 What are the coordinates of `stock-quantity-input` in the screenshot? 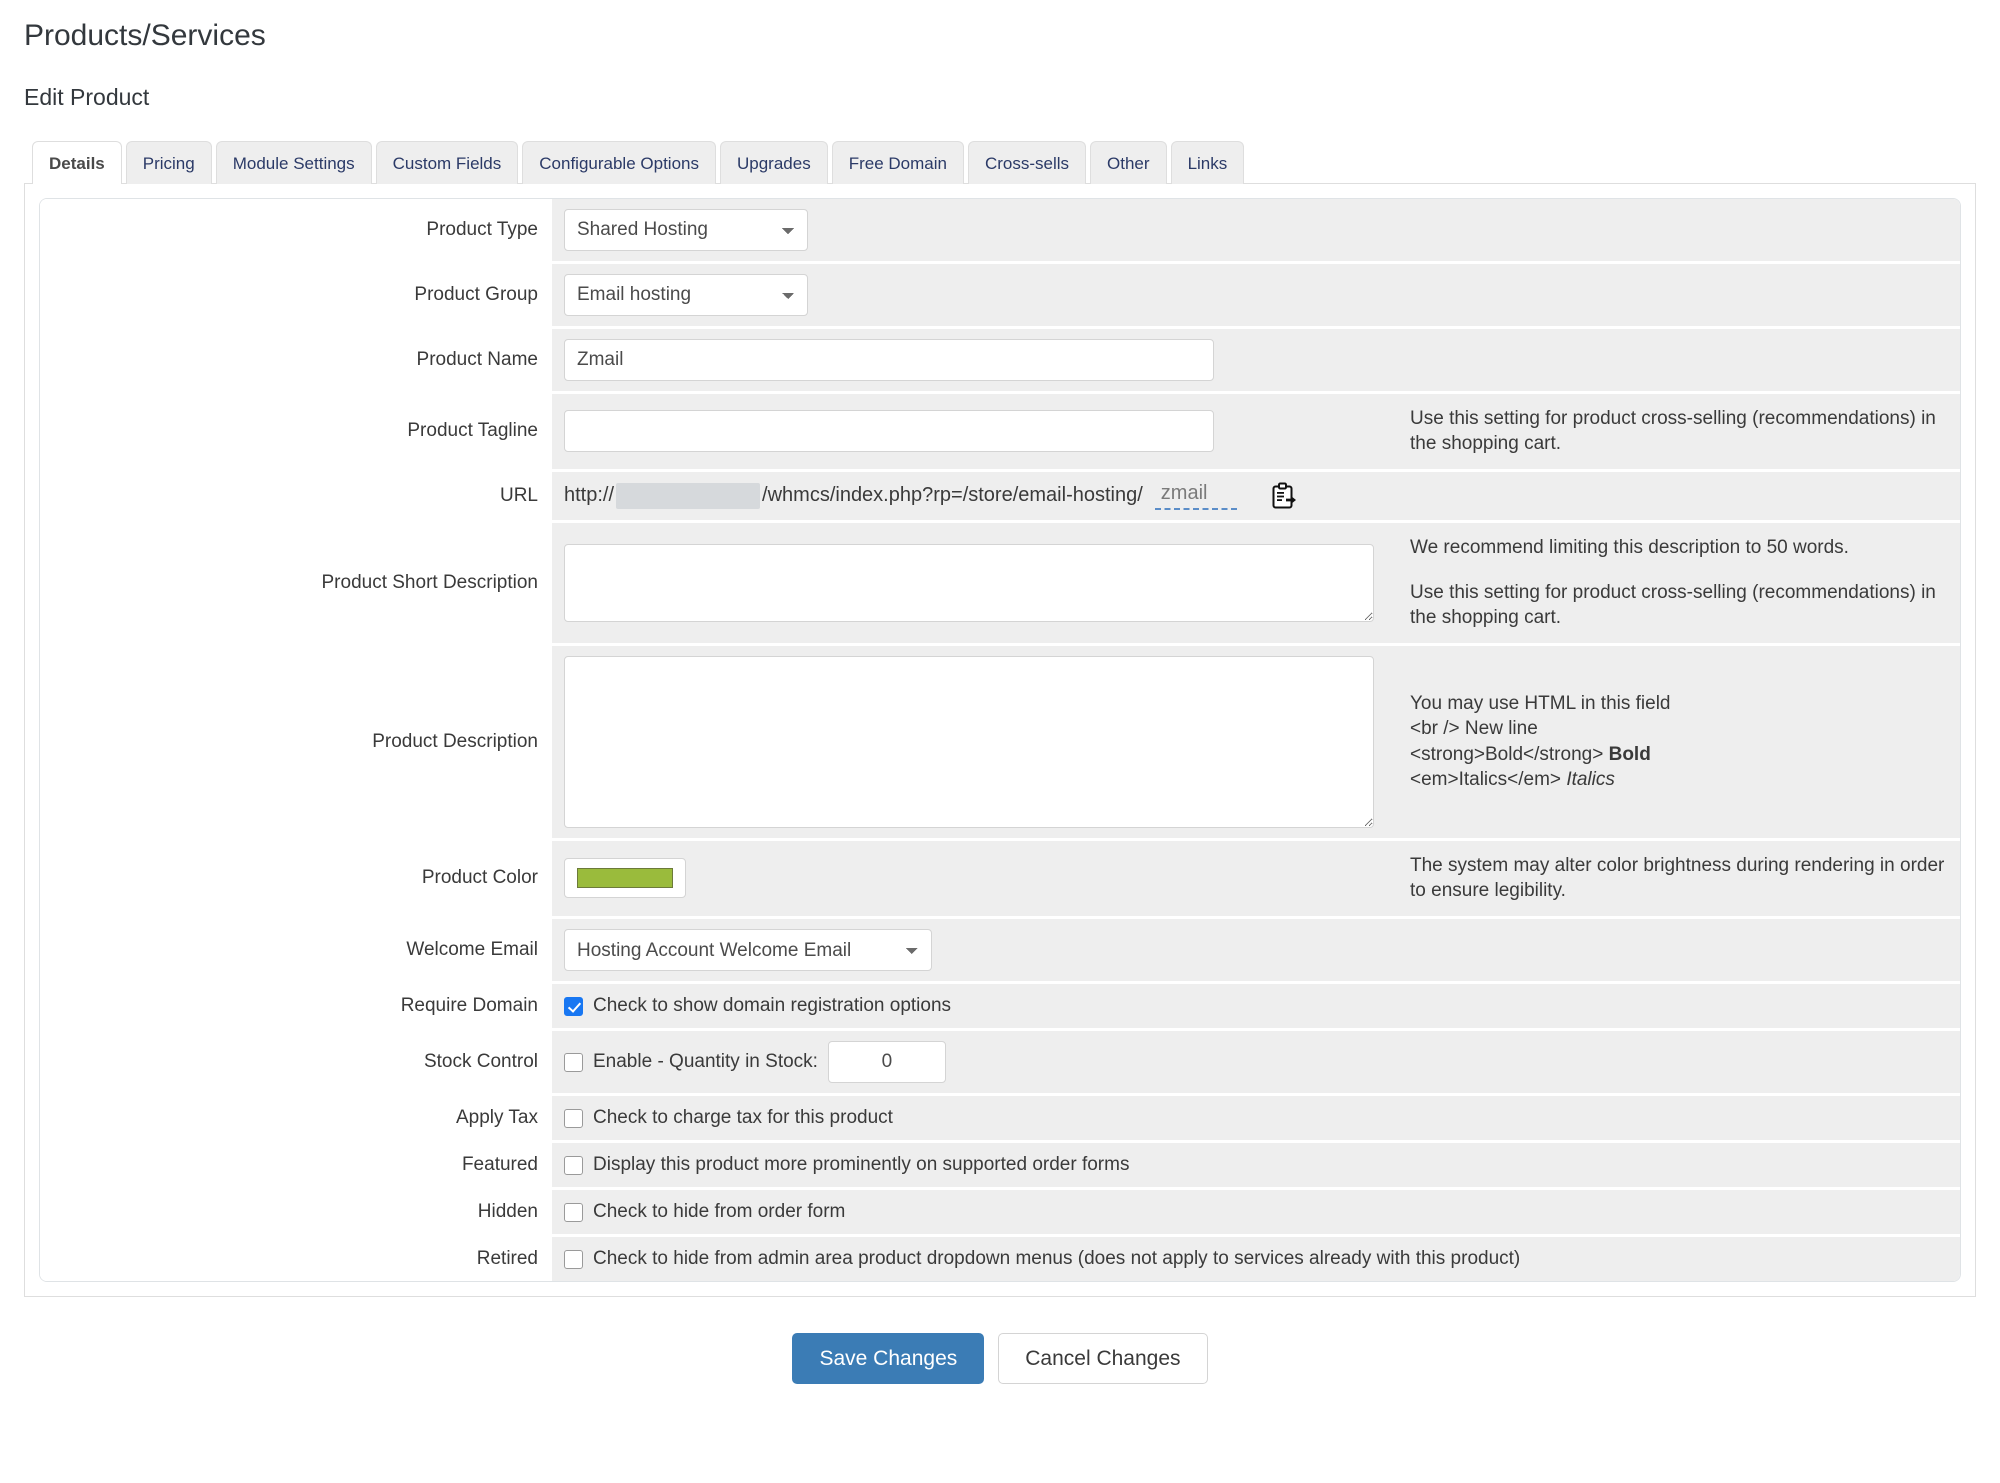 It's located at (886, 1062).